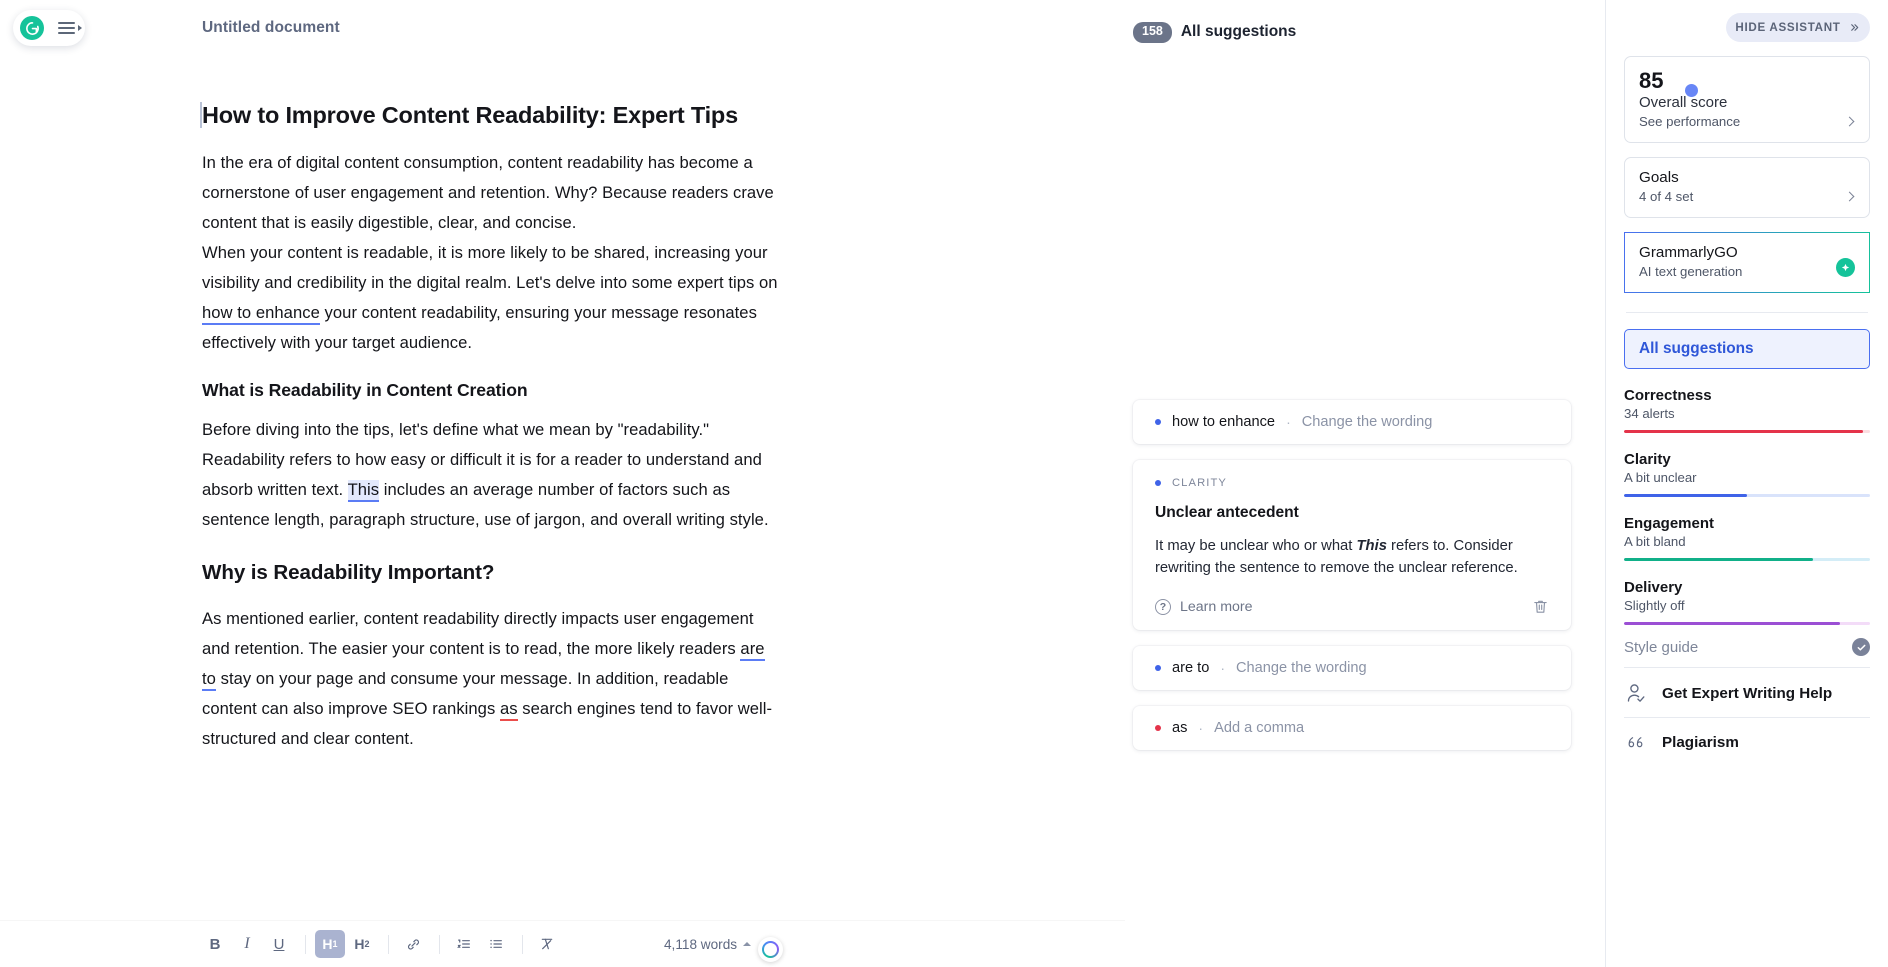 The image size is (1888, 967). What do you see at coordinates (271, 28) in the screenshot?
I see `page-title: Untitled document` at bounding box center [271, 28].